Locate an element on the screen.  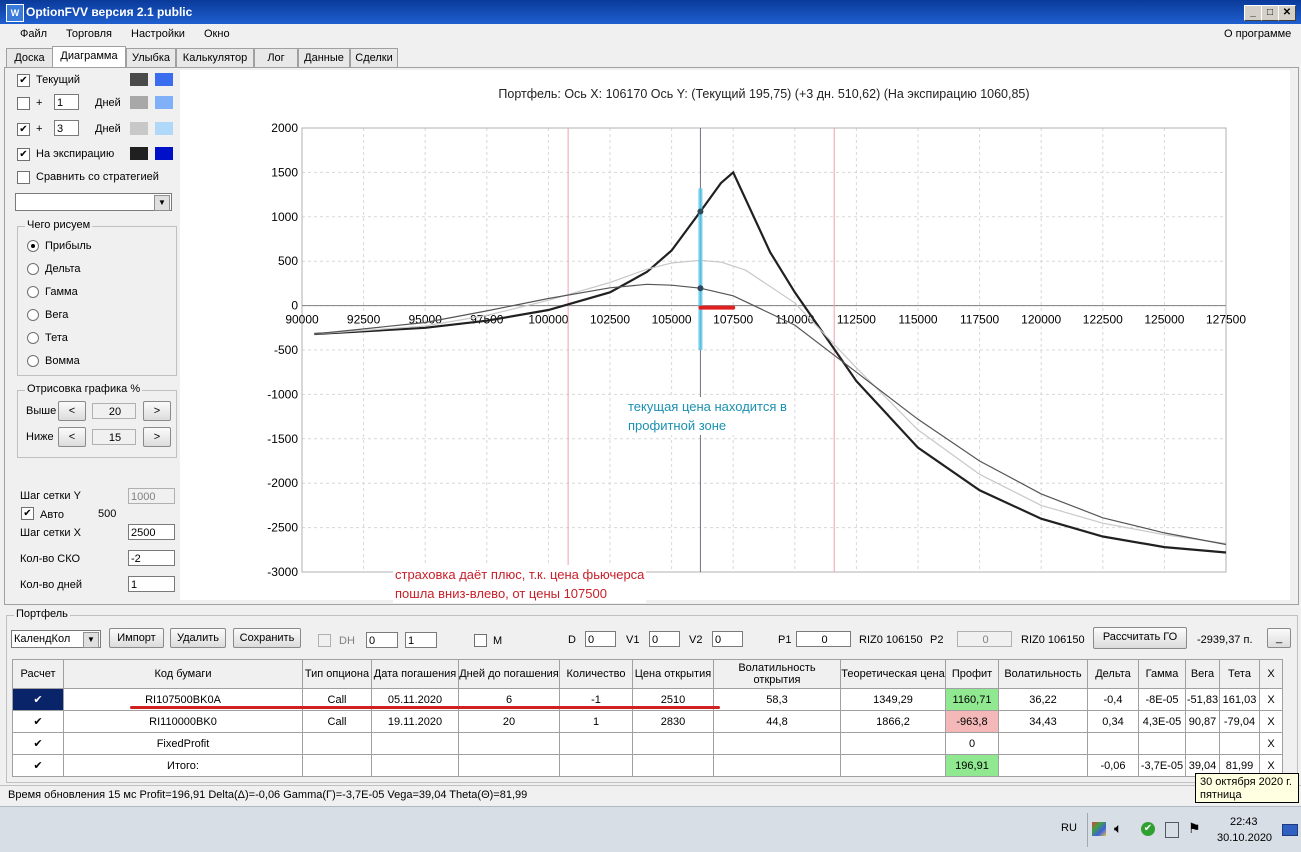
col-code: Код бумаги is located at coordinates (183, 674).